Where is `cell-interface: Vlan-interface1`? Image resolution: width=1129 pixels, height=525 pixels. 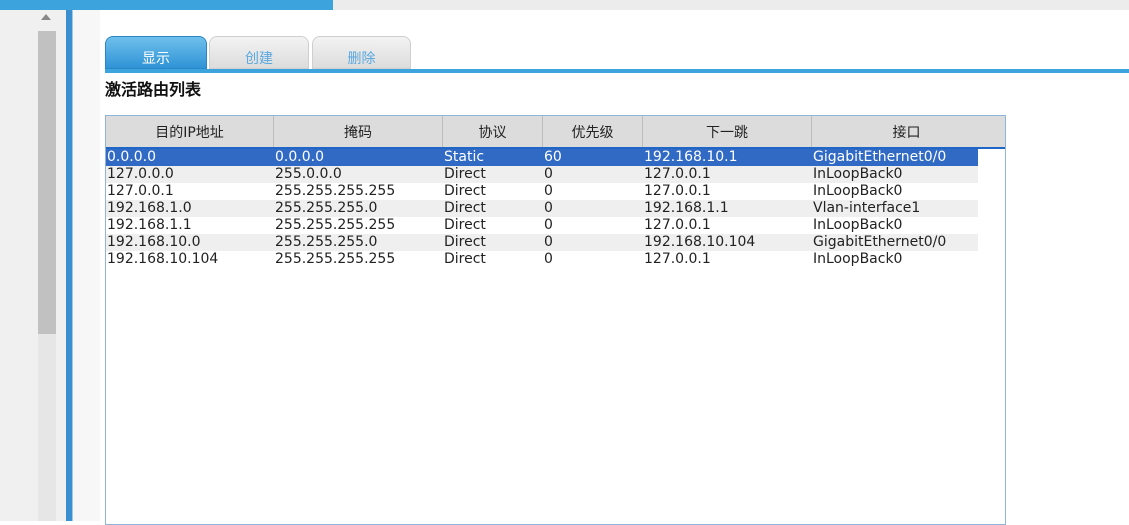
cell-interface: Vlan-interface1 is located at coordinates (867, 208).